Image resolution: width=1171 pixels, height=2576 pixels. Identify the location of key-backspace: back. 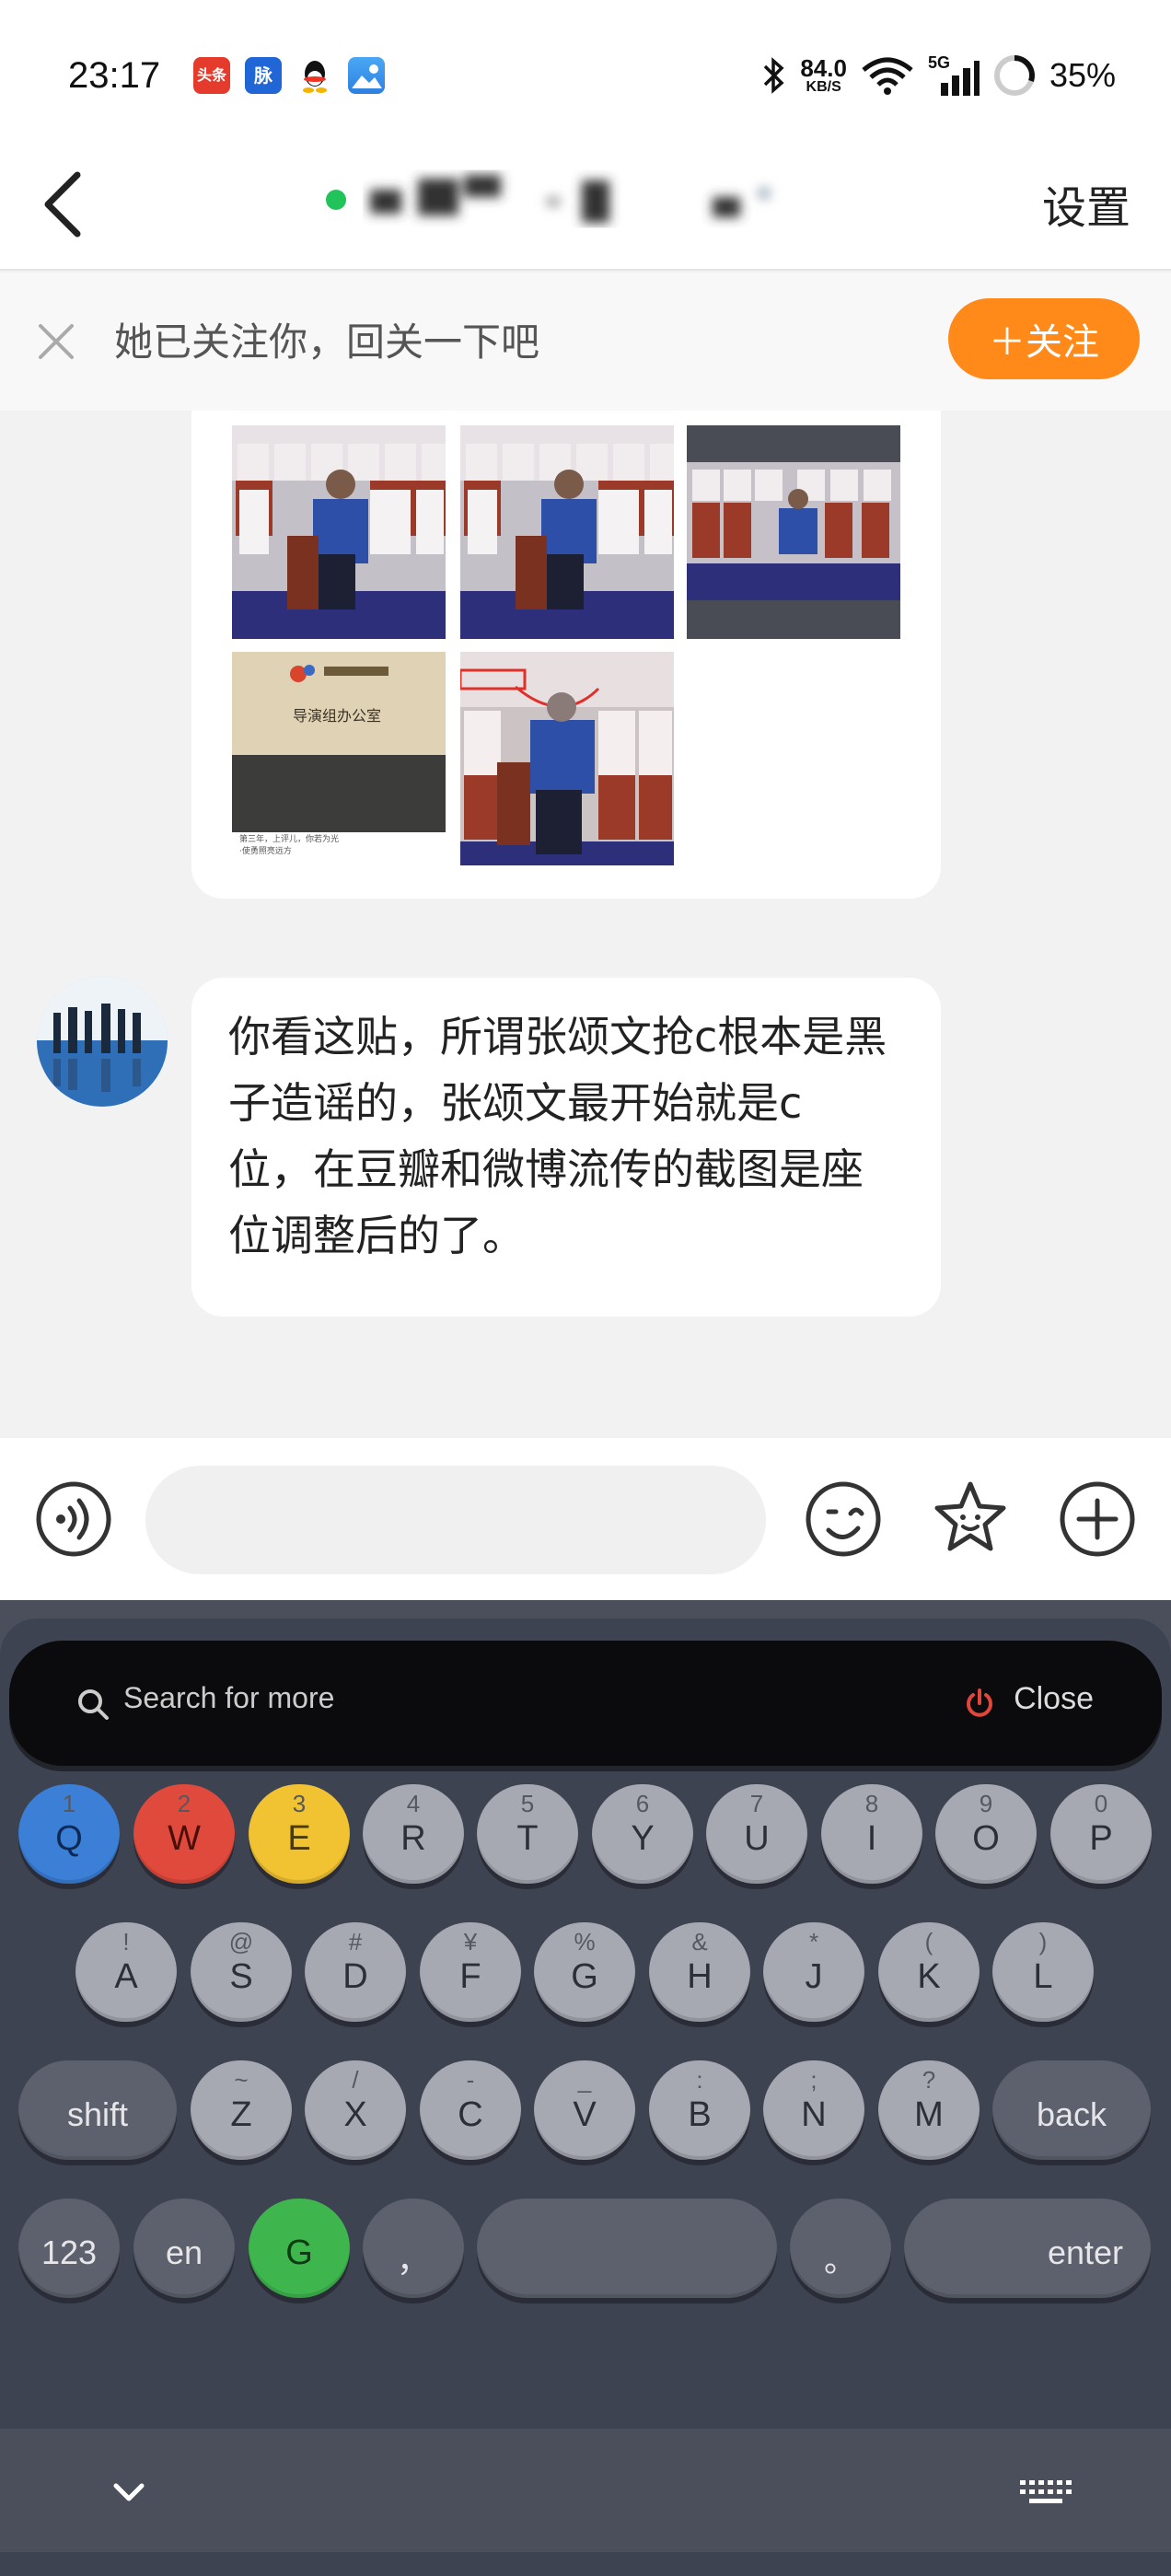
(1071, 2110).